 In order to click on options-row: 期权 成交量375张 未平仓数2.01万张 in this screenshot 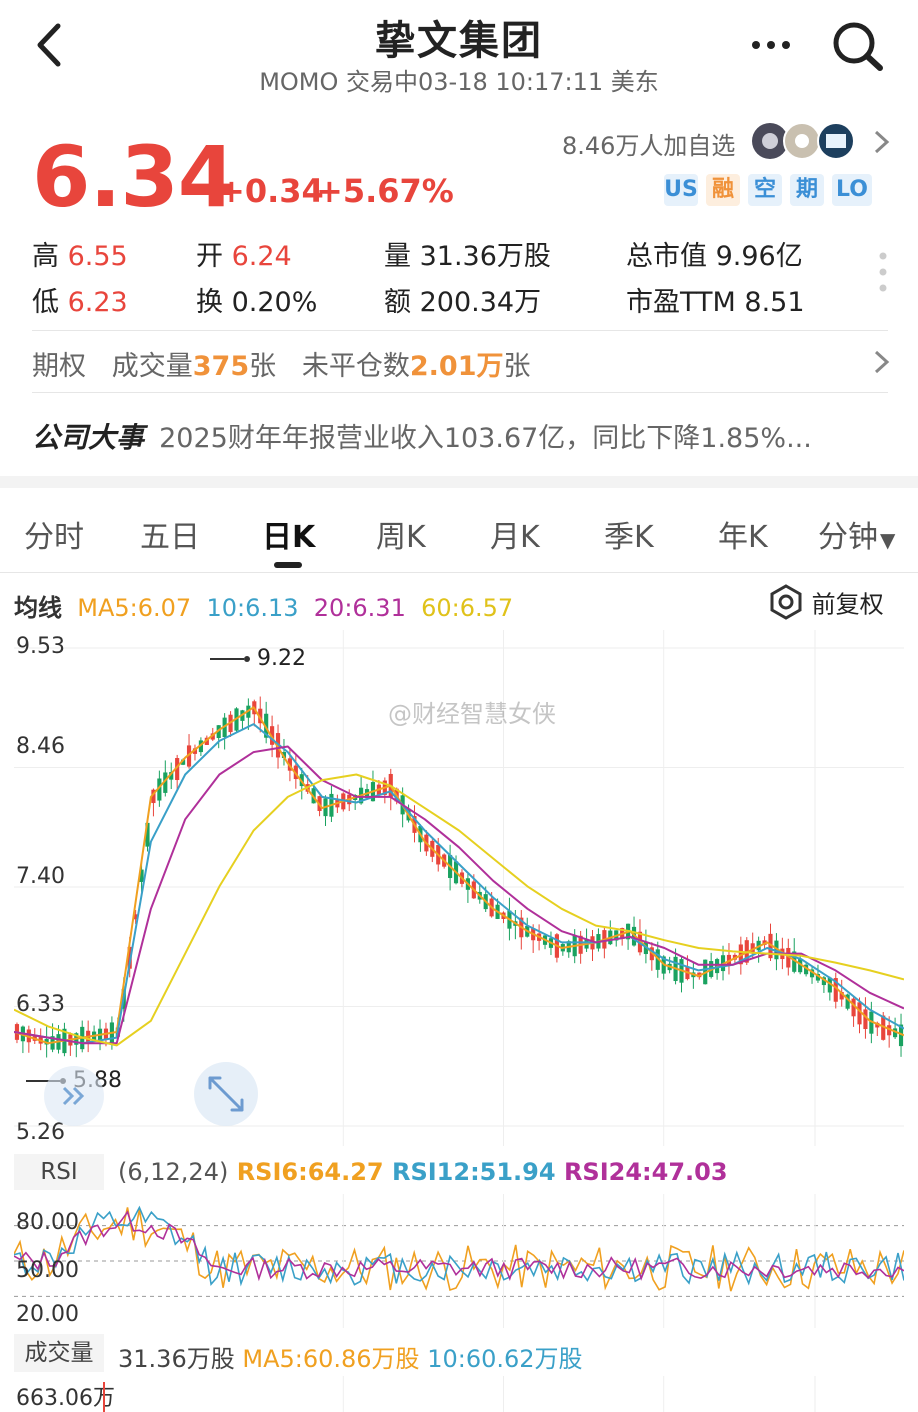, I will do `click(281, 363)`.